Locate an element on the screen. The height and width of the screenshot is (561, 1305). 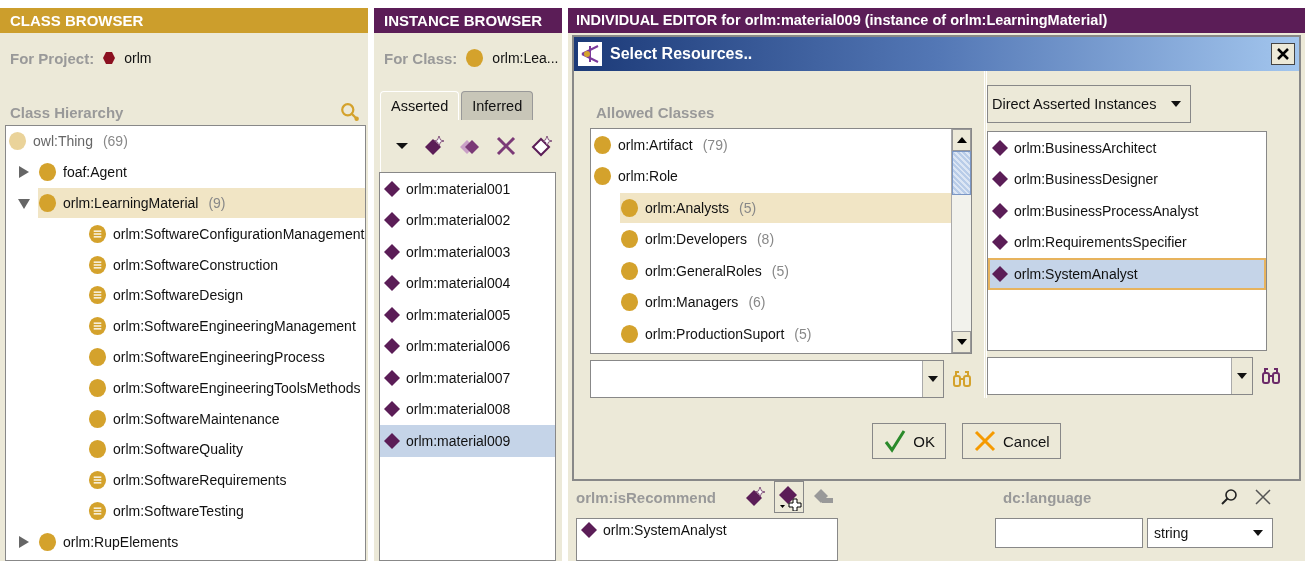
class-item: orlm:SoftwareQuality is located at coordinates (169, 449).